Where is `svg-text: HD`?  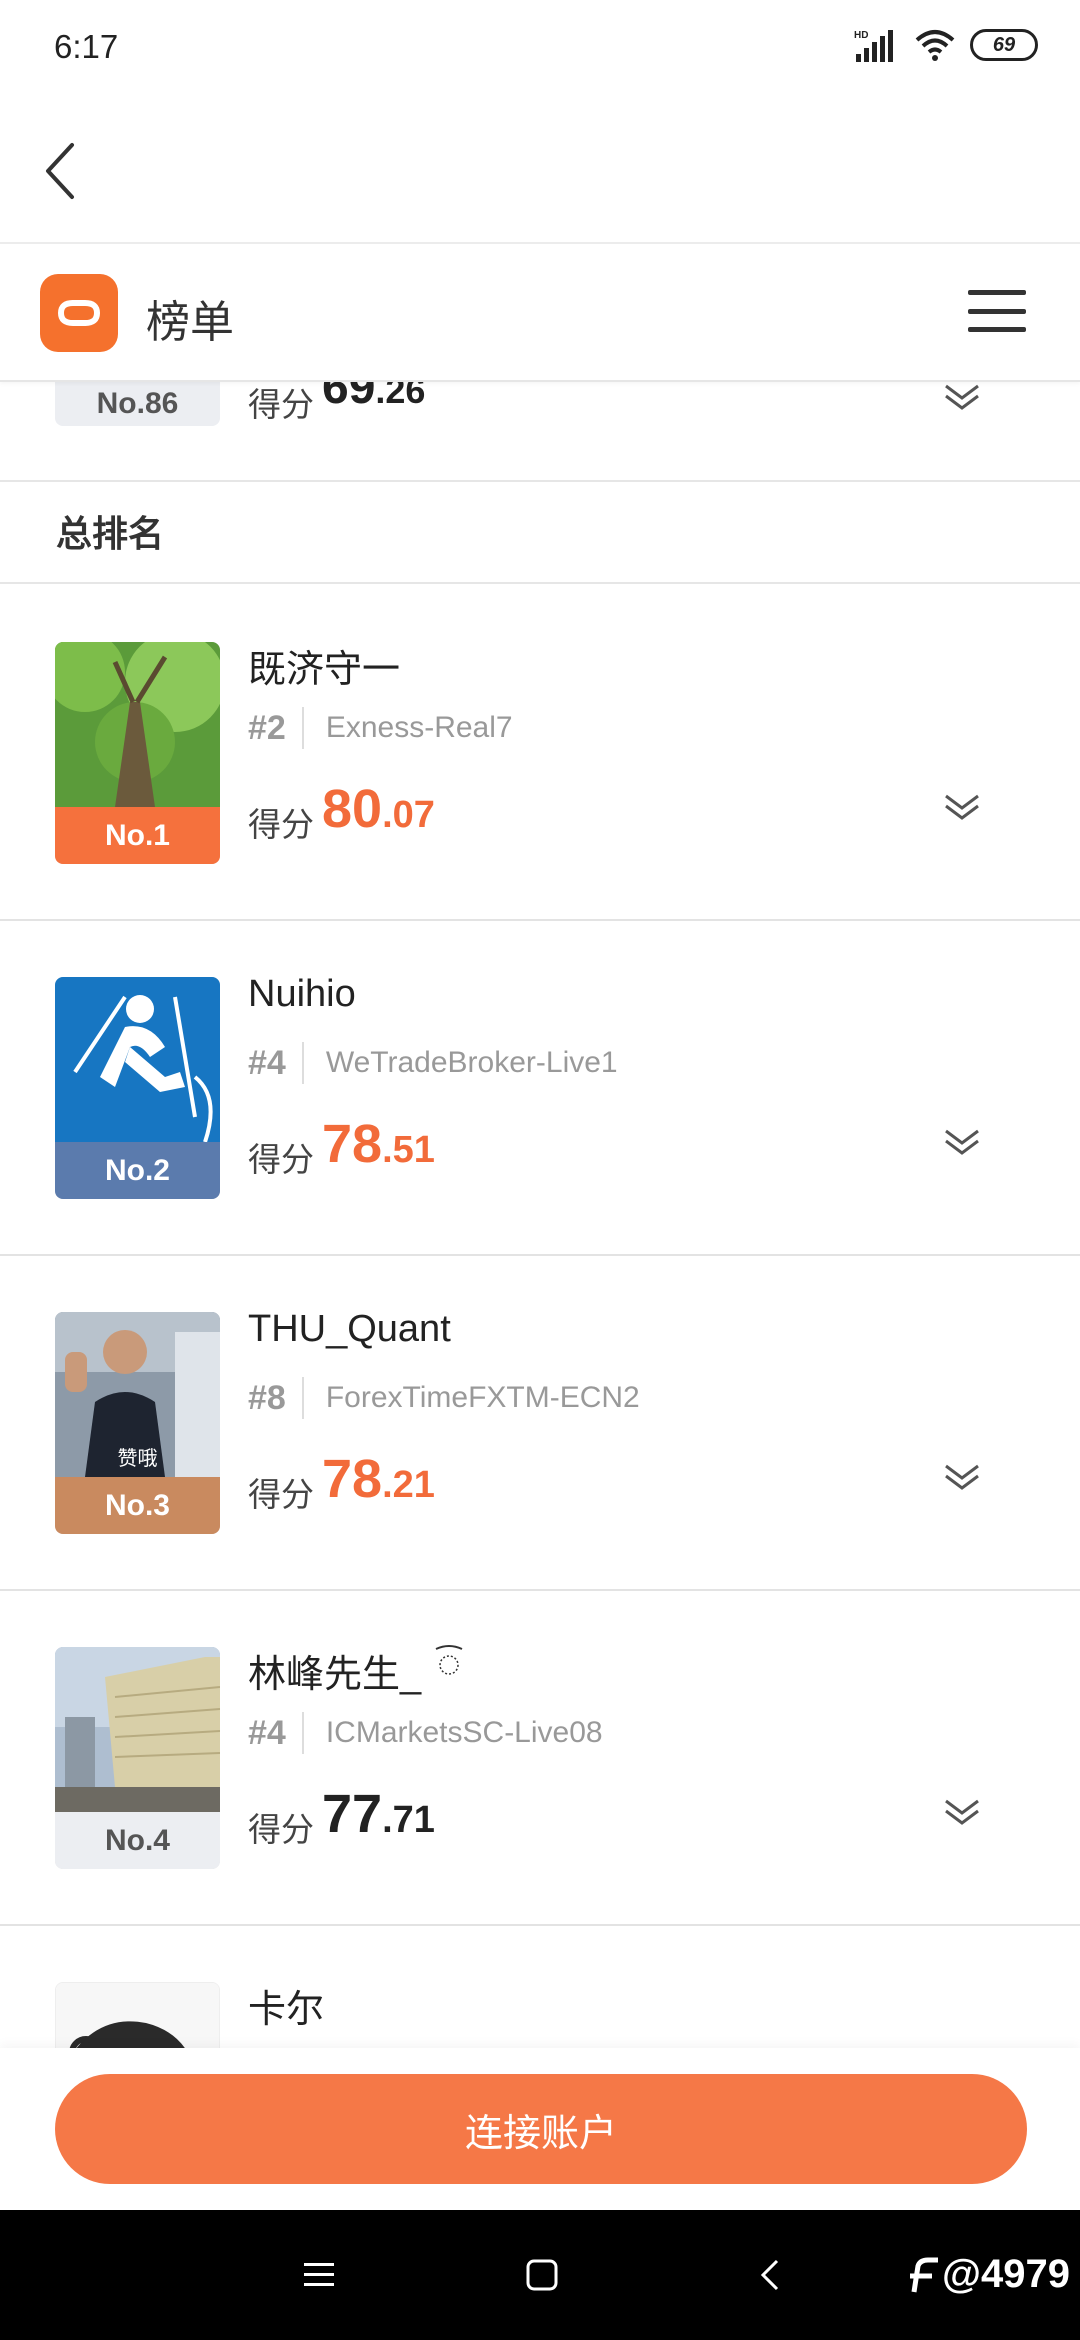
svg-text: HD is located at coordinates (861, 35).